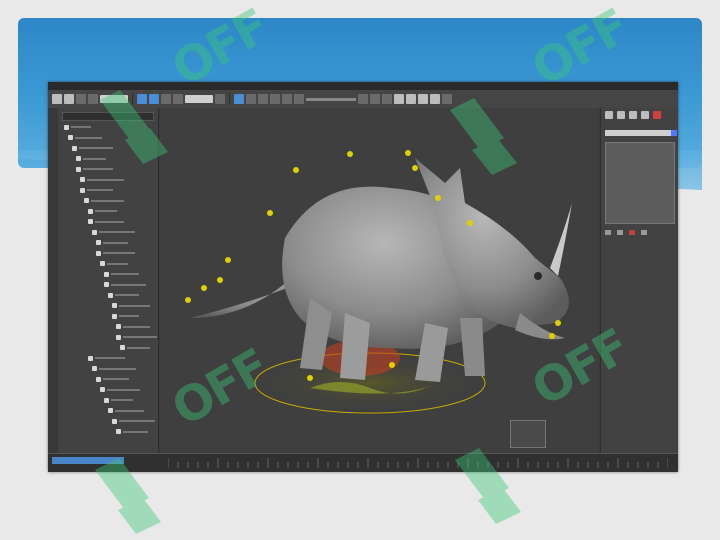 The height and width of the screenshot is (540, 720). I want to click on material-editor-icon, so click(399, 99).